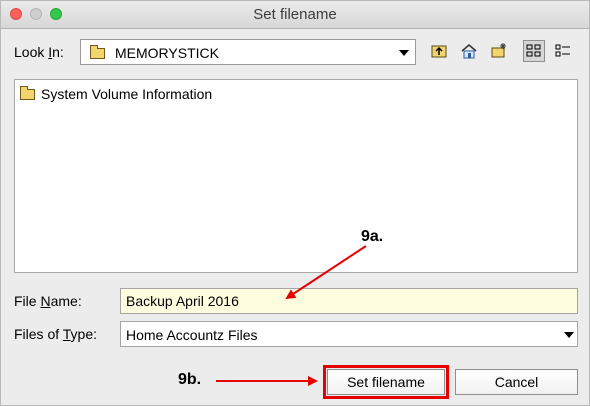 This screenshot has width=590, height=406. Describe the element at coordinates (326, 272) in the screenshot. I see `annotation-arrow-9a` at that location.